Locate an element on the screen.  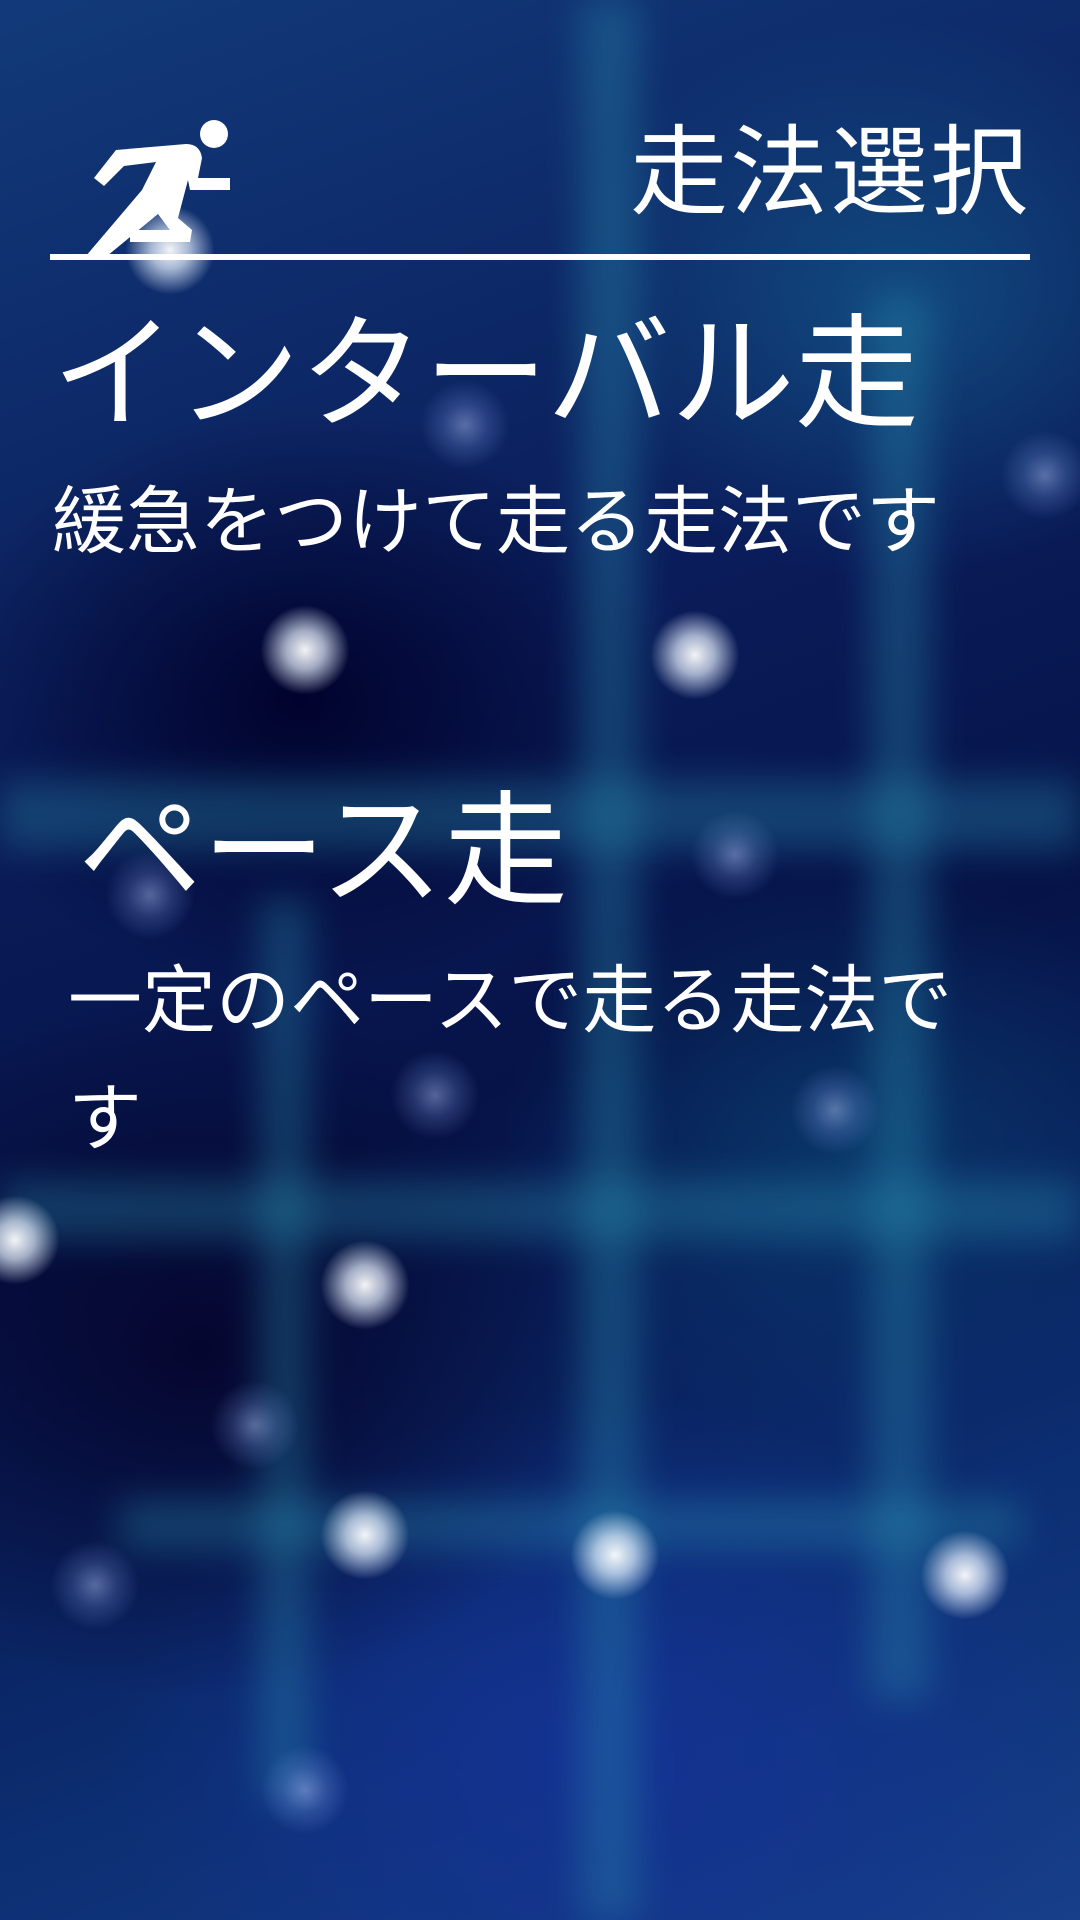
option-interval-run: インターバル走 緩急をつけて走る走法です is located at coordinates (532, 443).